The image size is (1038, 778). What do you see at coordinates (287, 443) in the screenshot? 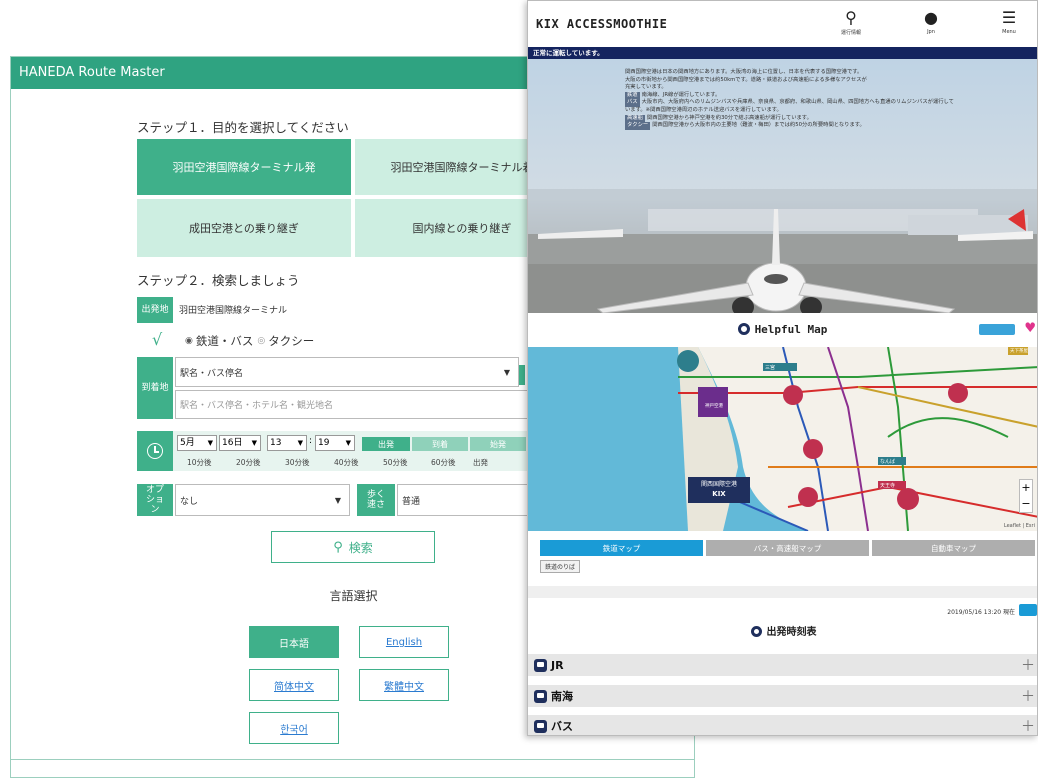
I see `hour-select: 13 ▼` at bounding box center [287, 443].